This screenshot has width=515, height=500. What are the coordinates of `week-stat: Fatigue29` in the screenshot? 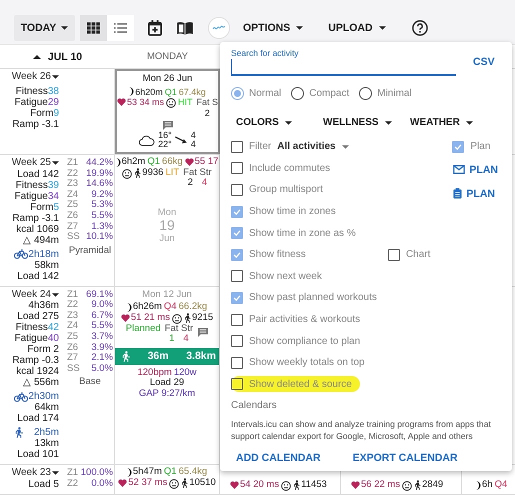 It's located at (36, 102).